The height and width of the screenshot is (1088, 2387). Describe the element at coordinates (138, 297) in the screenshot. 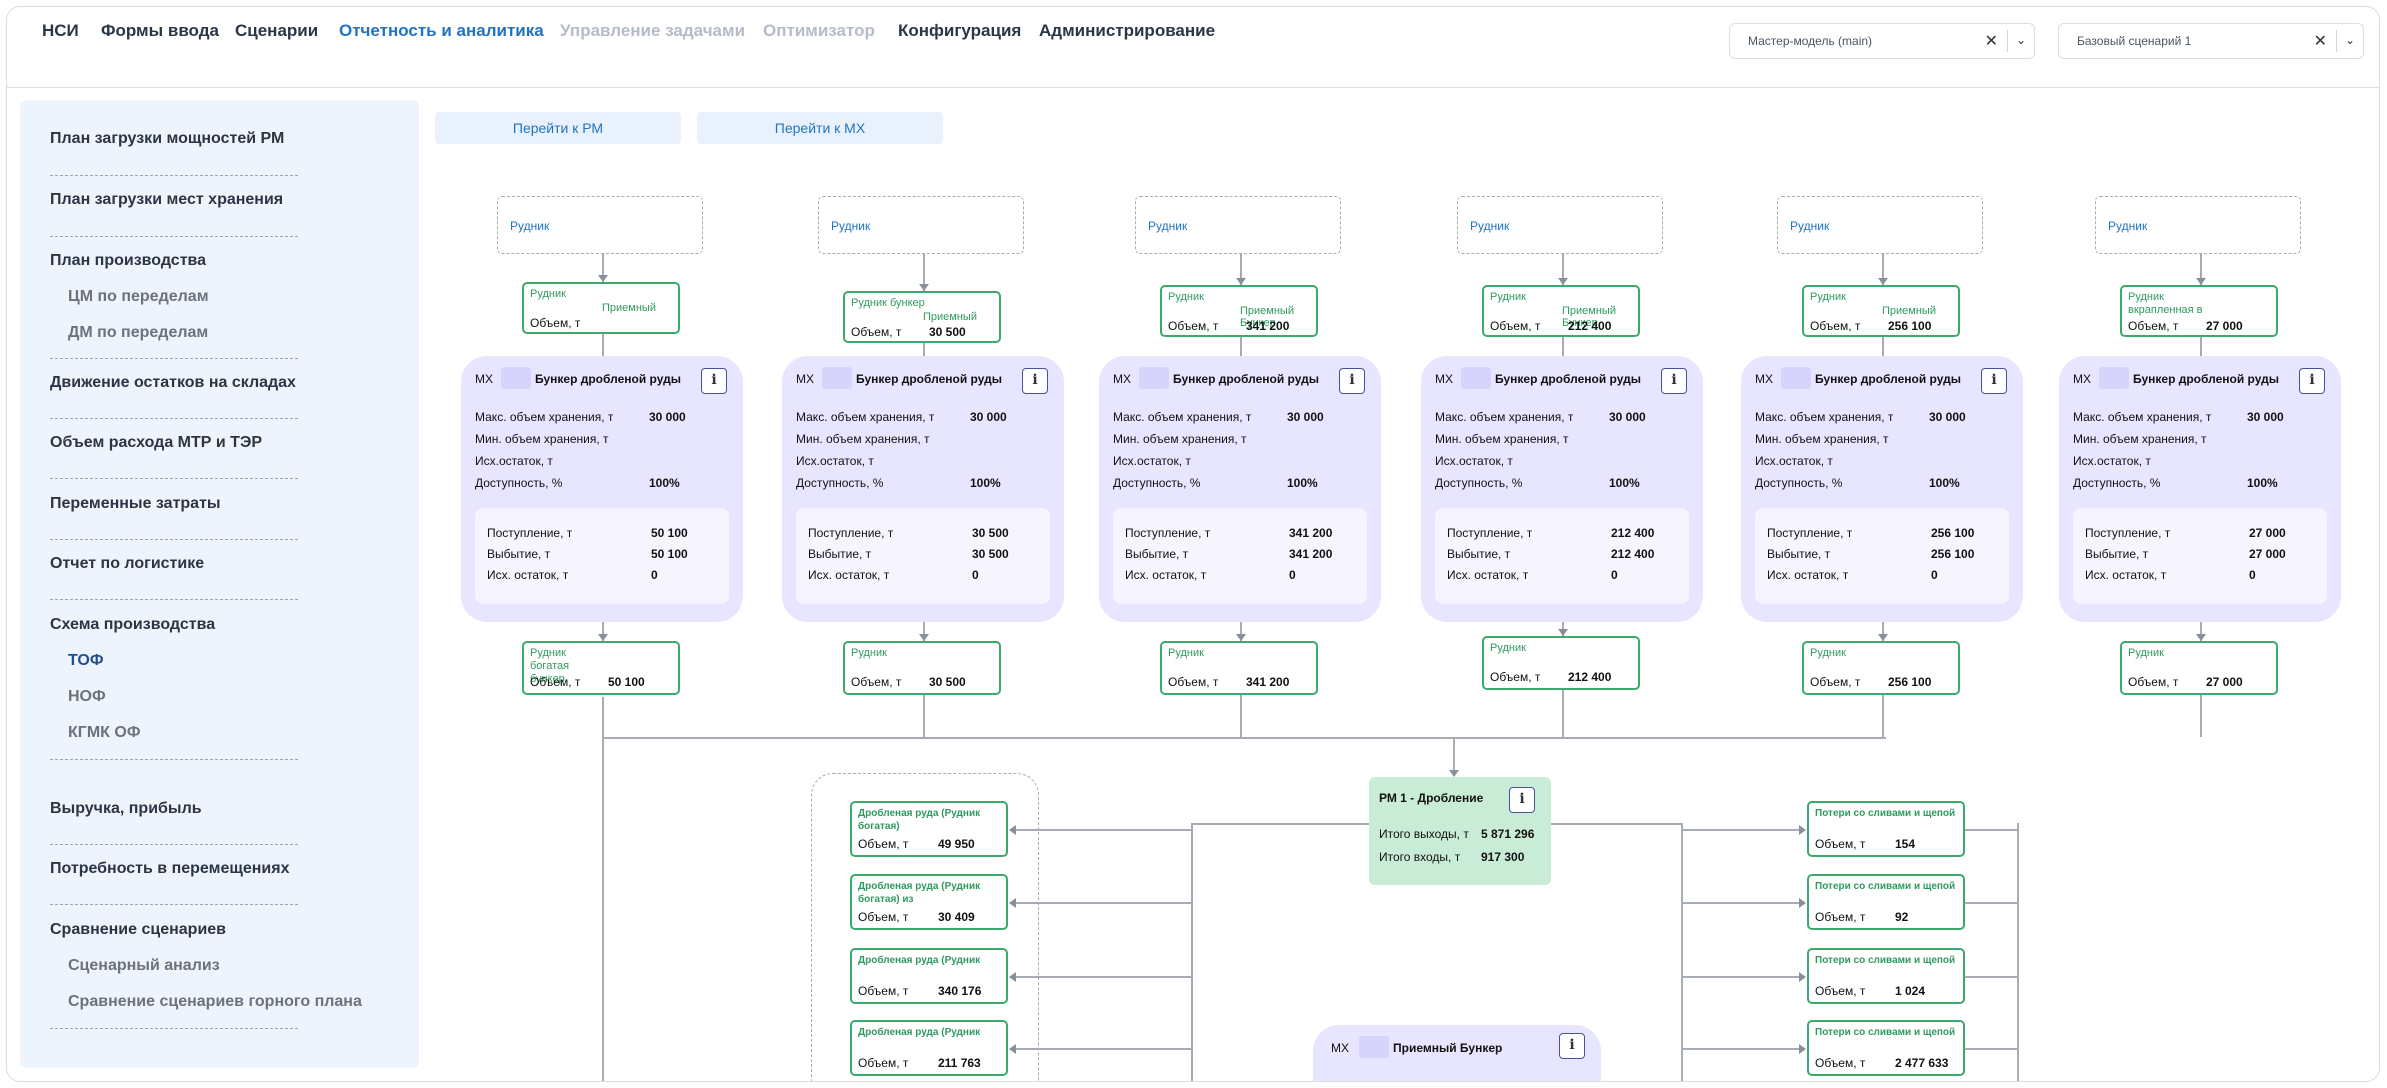

I see `sidebar-item-cm: ЦМ по переделам` at that location.